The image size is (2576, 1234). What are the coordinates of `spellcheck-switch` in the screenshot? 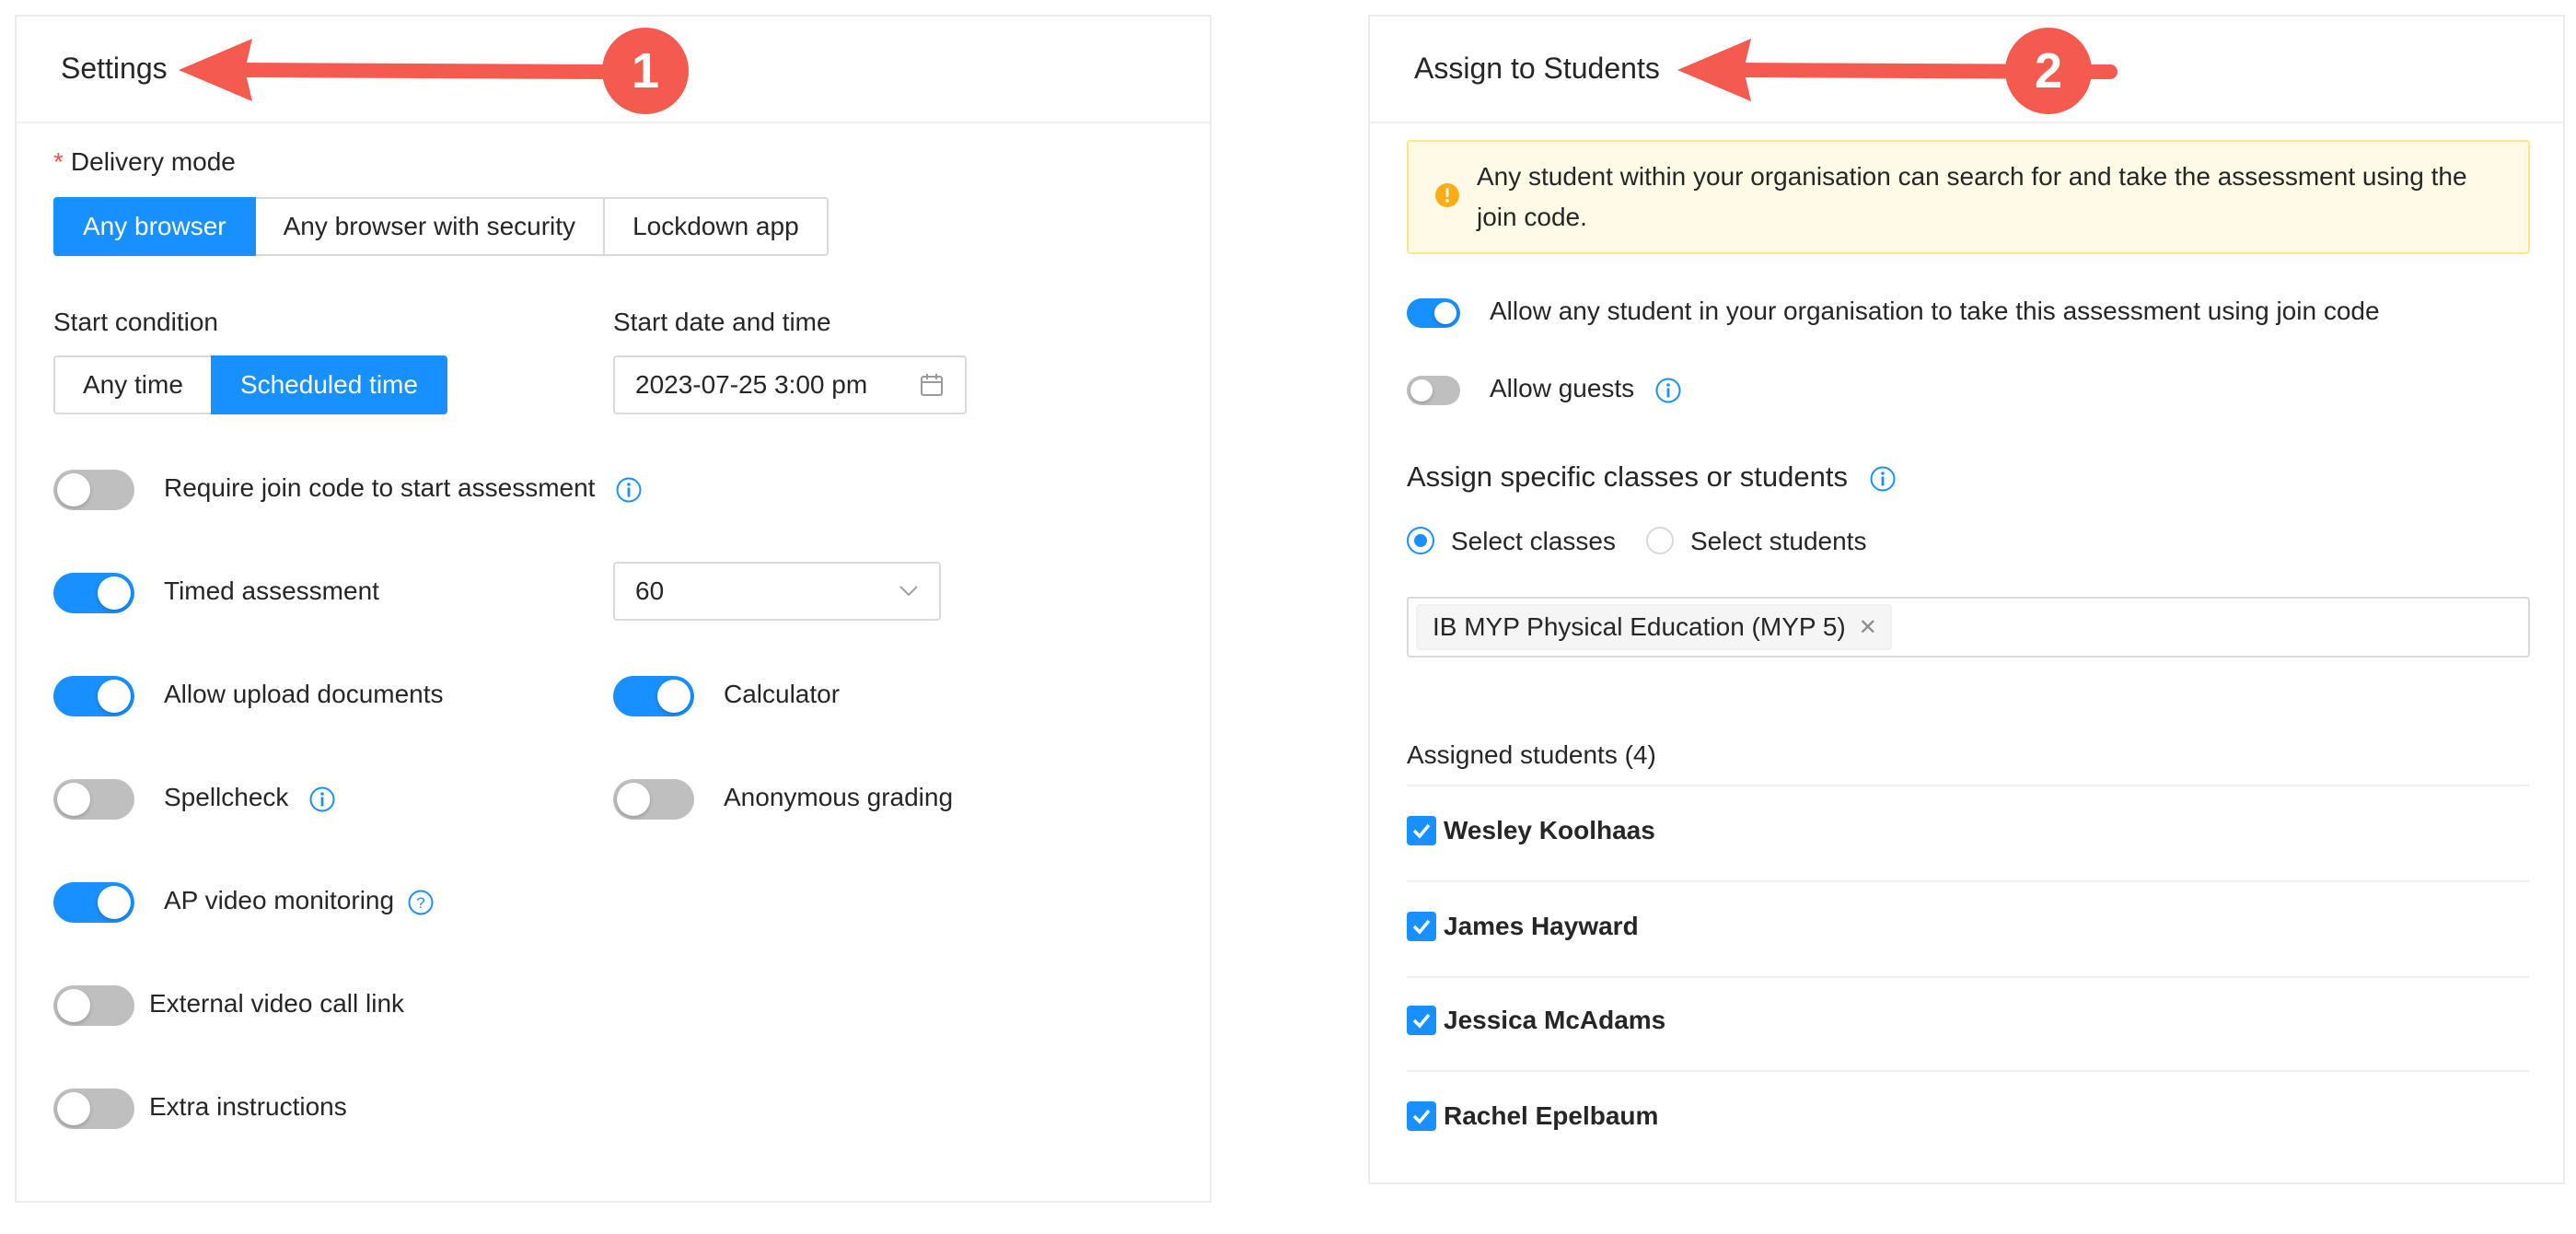 It's located at (93, 800).